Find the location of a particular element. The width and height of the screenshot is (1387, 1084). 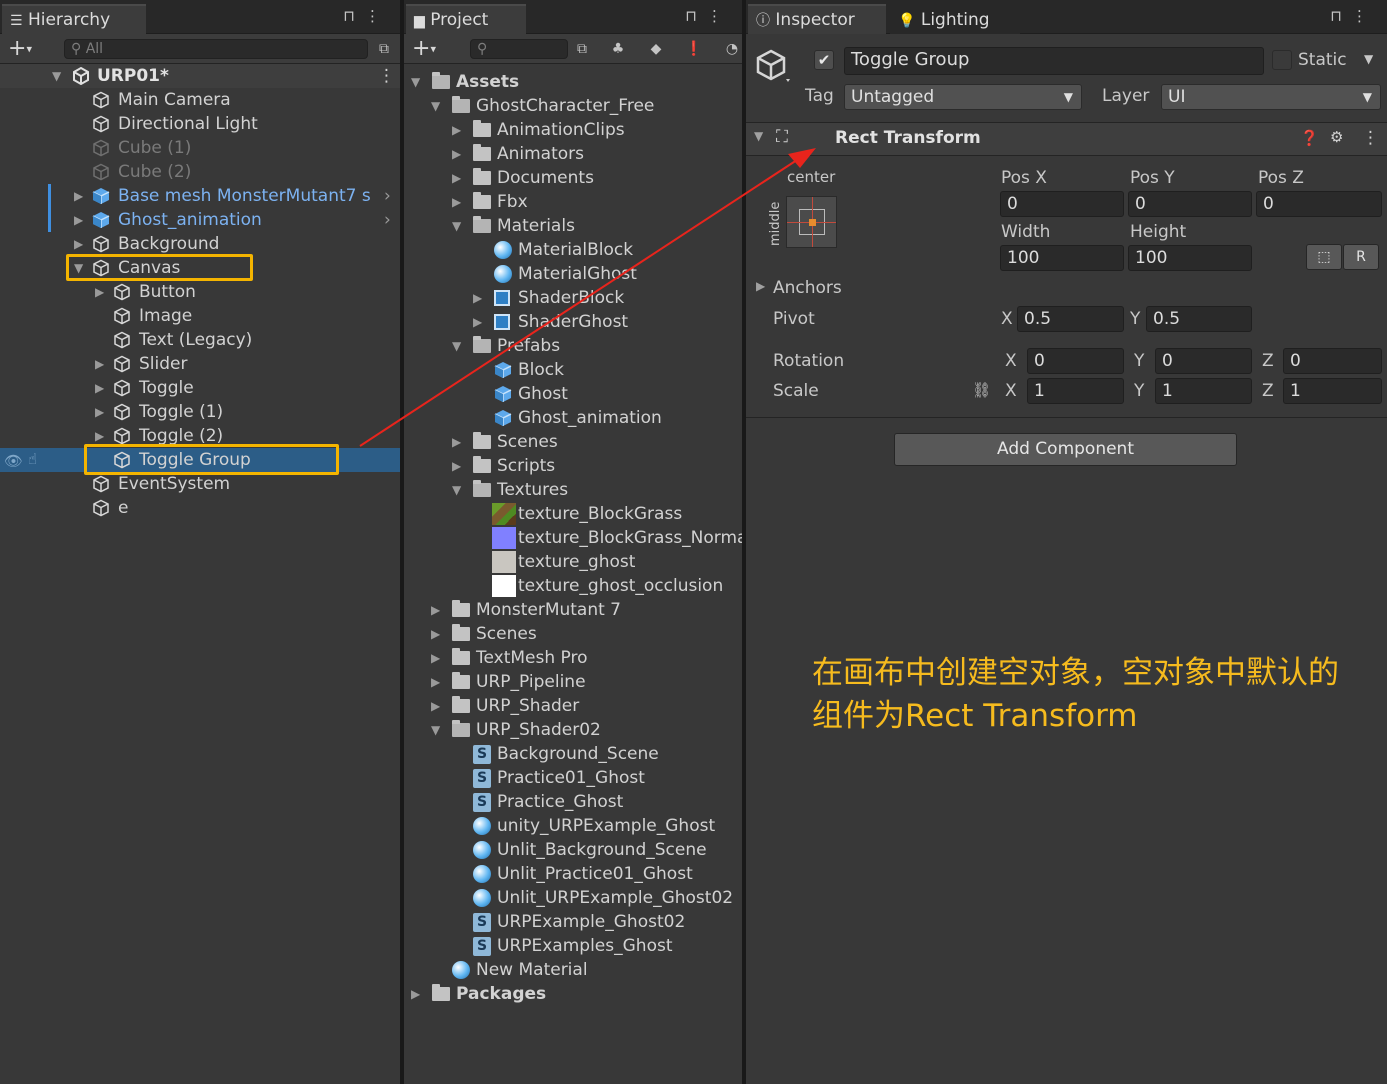

project-item: ▼ Materials is located at coordinates (573, 226).